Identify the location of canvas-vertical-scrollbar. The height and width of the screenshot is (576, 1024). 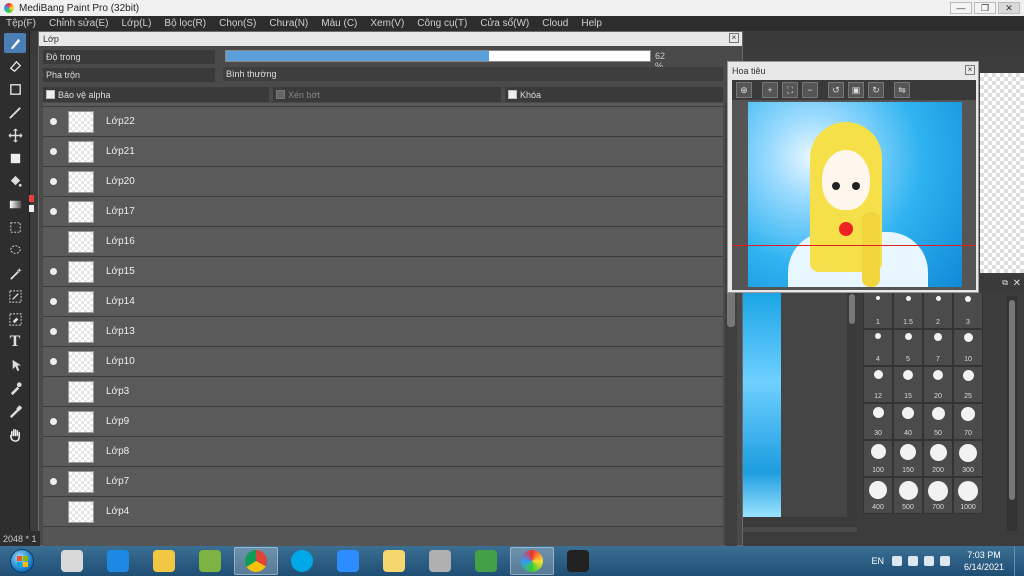
(852, 404).